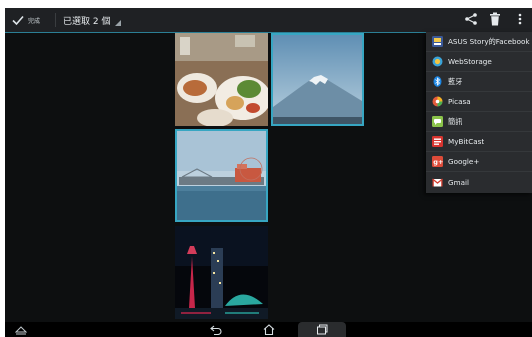 The height and width of the screenshot is (337, 532). I want to click on svg-text: g+, so click(438, 162).